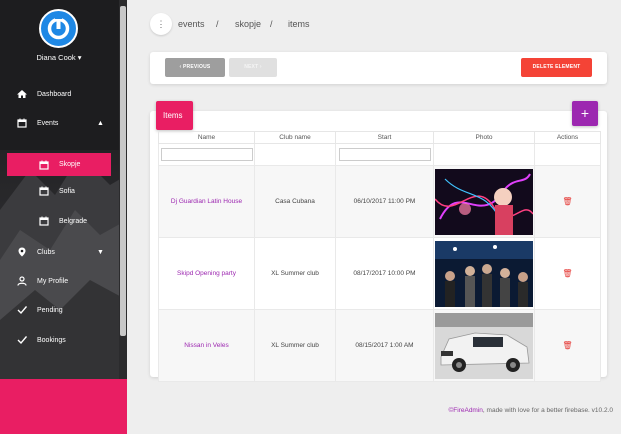  What do you see at coordinates (56, 57) in the screenshot?
I see `user-name: Diana Cook` at bounding box center [56, 57].